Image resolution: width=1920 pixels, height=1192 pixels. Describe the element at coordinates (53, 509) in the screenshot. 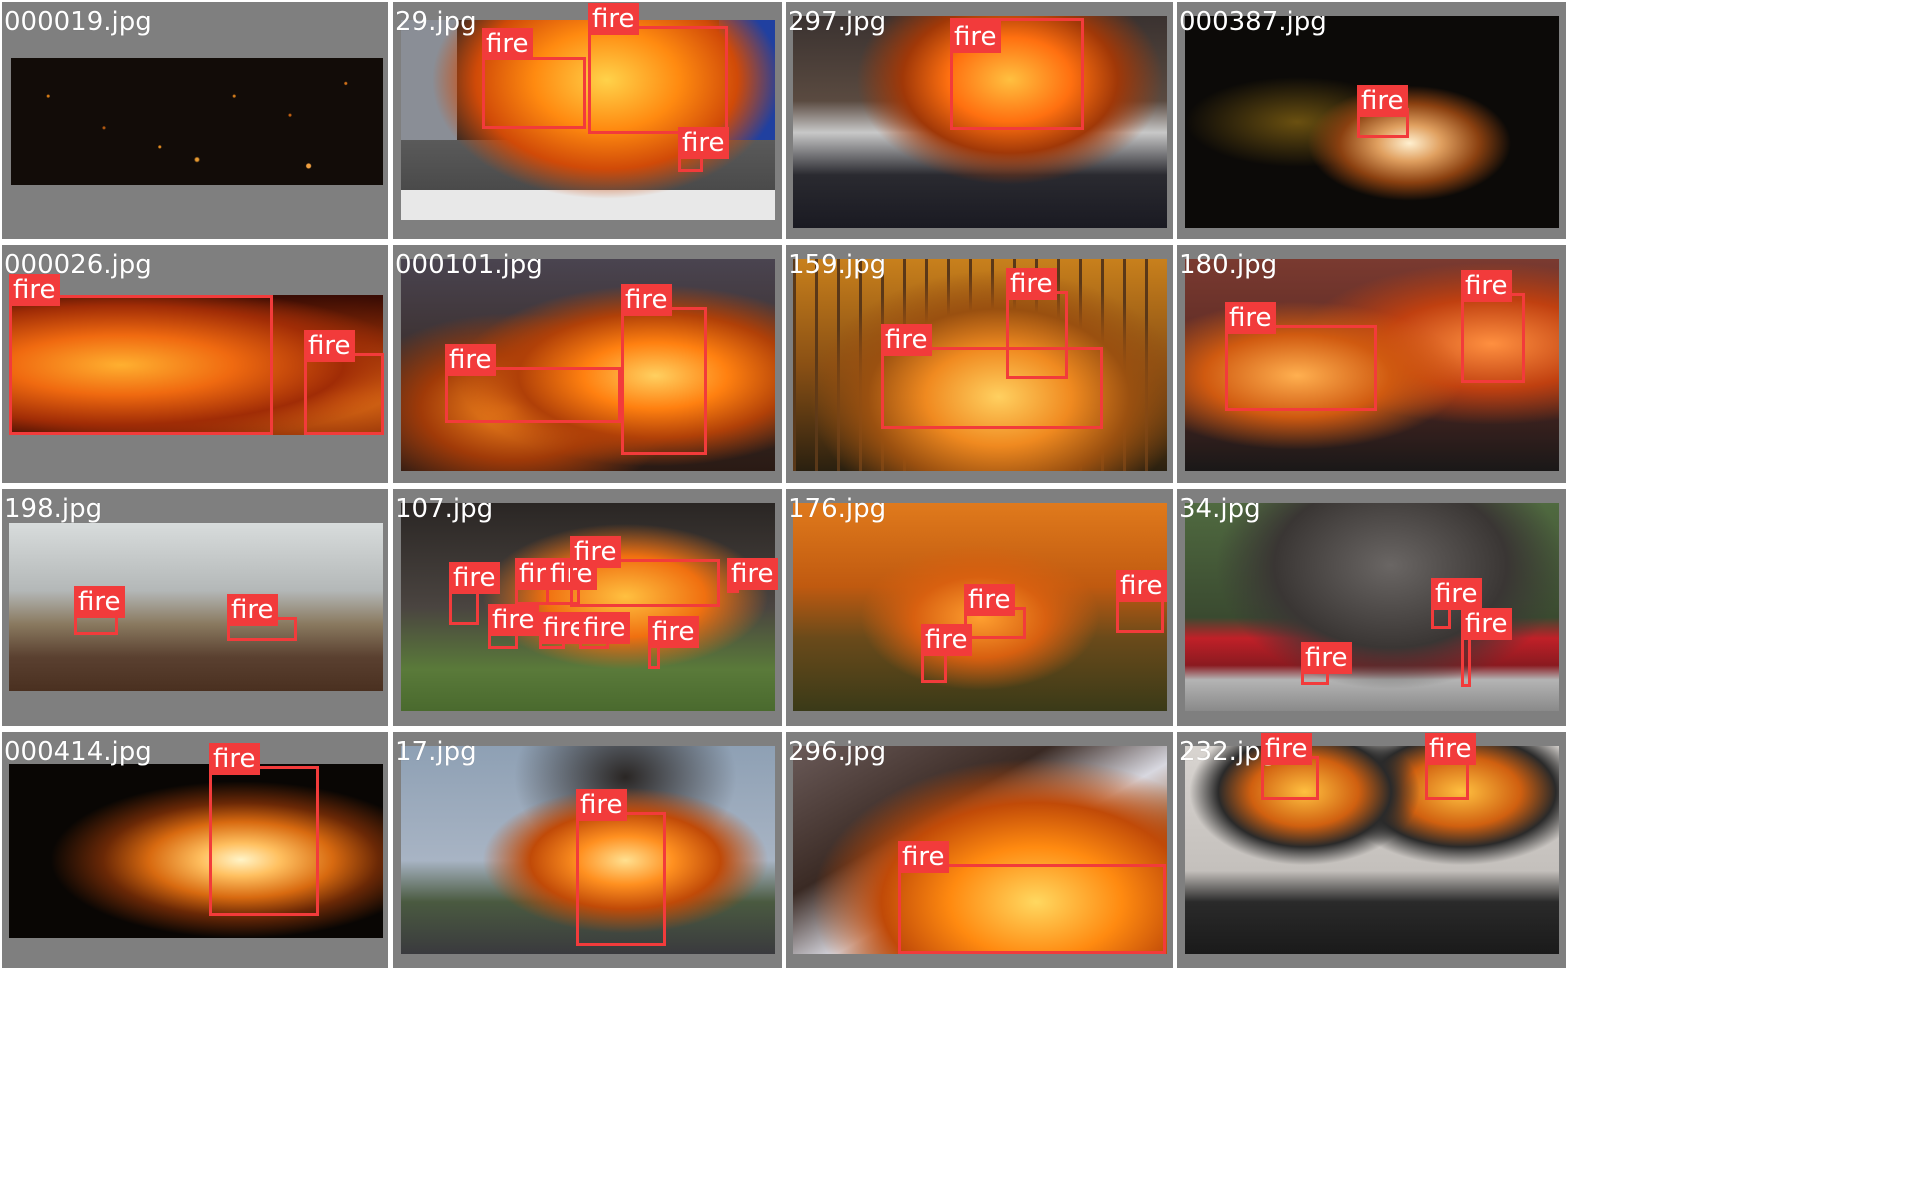

I see `tile-filename: 198.jpg` at that location.